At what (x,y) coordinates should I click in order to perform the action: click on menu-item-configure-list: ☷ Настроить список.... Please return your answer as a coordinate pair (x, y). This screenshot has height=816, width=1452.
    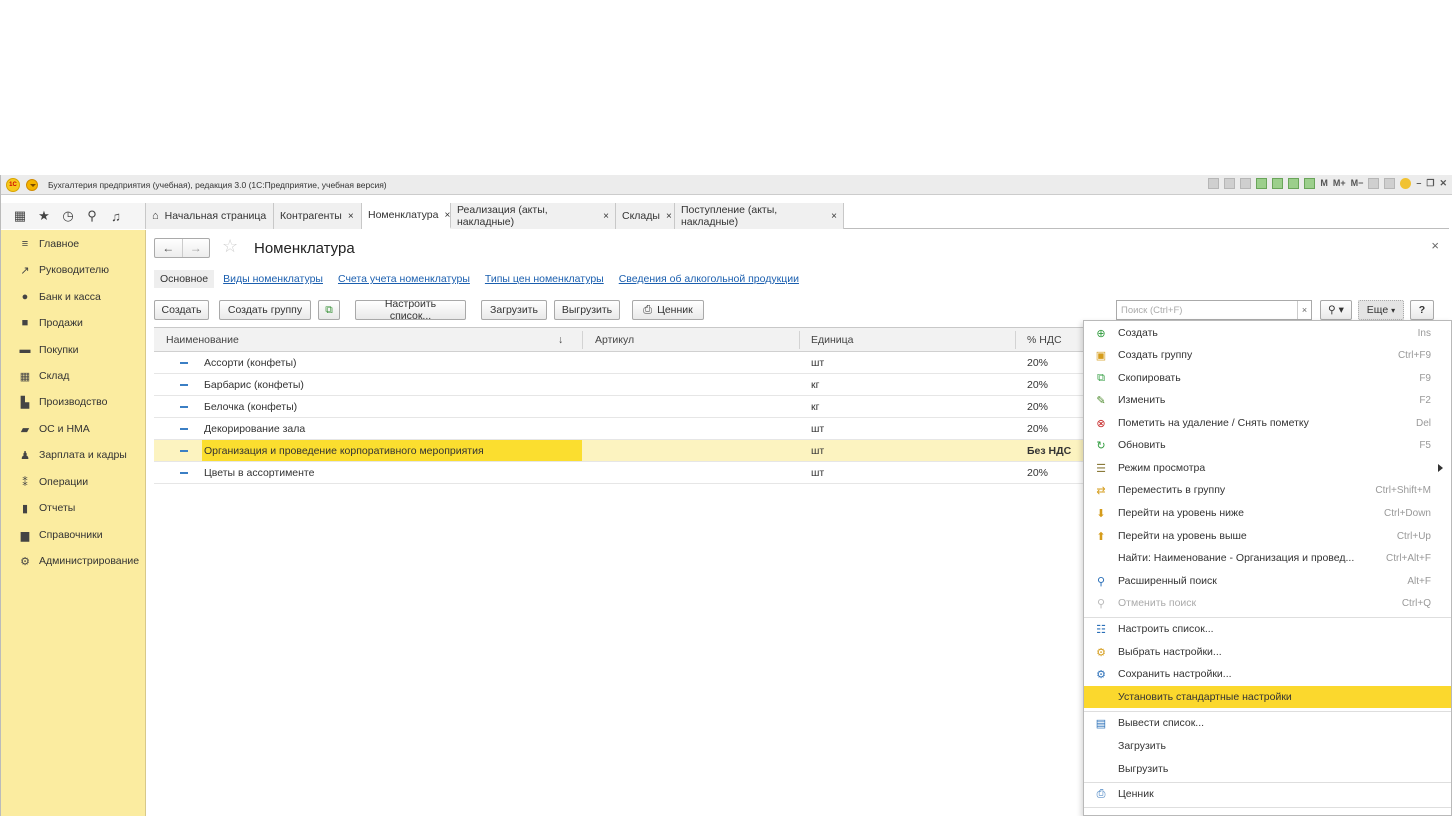
    Looking at the image, I should click on (1267, 629).